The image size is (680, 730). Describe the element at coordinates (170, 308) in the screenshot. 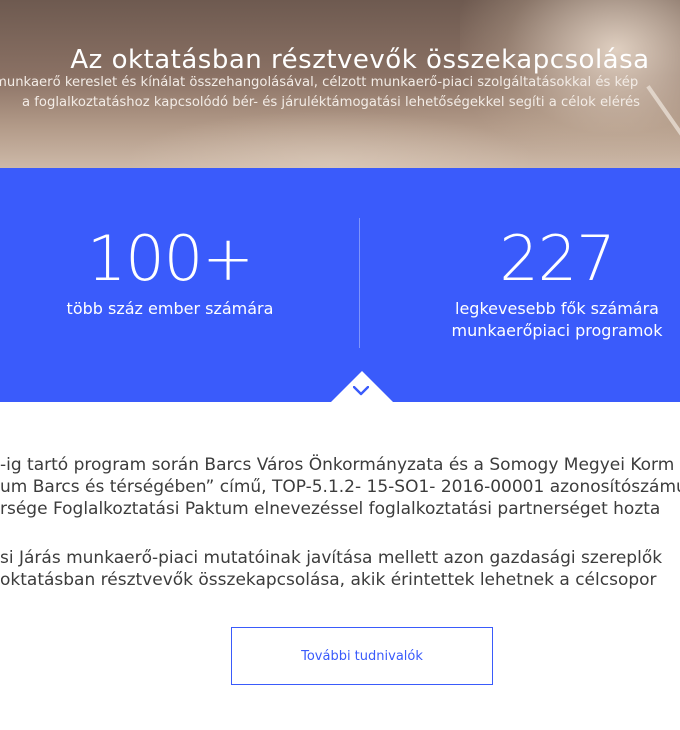

I see `stat-label: több száz ember számára` at that location.